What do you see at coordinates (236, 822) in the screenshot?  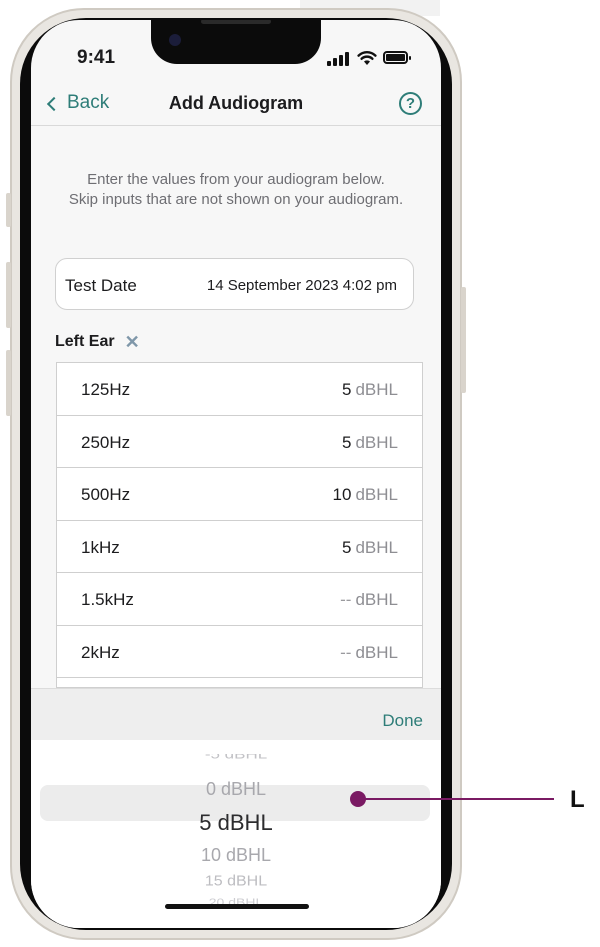 I see `picker-item-label: 5 dBHL` at bounding box center [236, 822].